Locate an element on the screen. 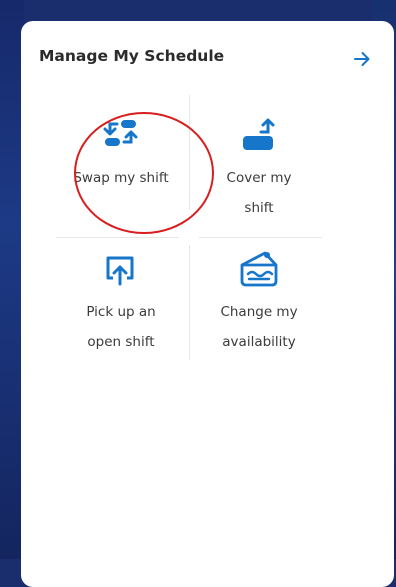 Image resolution: width=396 pixels, height=587 pixels. swap-shift-icon is located at coordinates (121, 135).